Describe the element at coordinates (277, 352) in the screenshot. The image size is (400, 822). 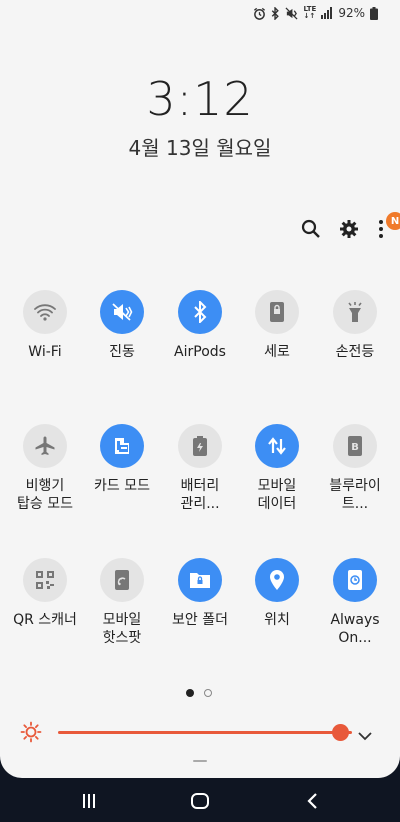
I see `tile-label: 세로` at that location.